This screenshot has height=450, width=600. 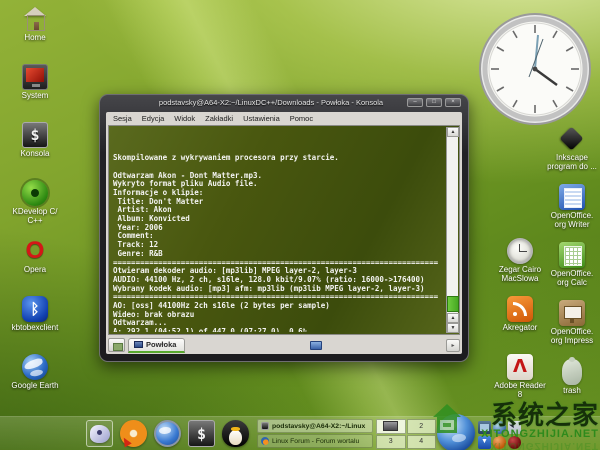 What do you see at coordinates (453, 318) in the screenshot?
I see `scroll-up-button-2: ▲` at bounding box center [453, 318].